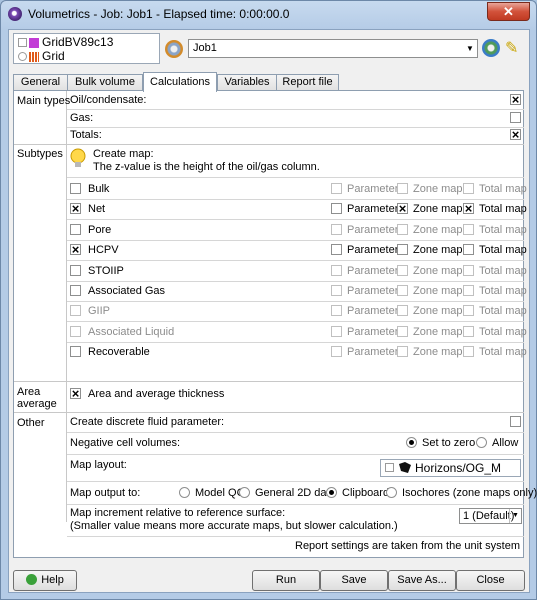  Describe the element at coordinates (123, 154) in the screenshot. I see `info-title: Create map:` at that location.